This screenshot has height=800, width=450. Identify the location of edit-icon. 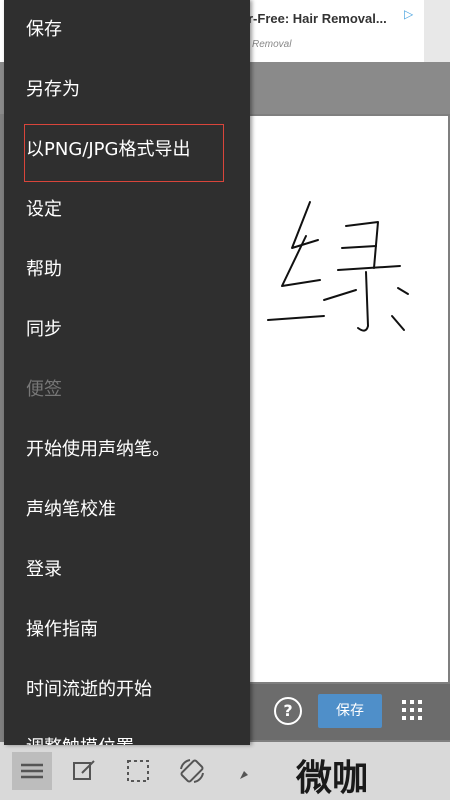
(84, 770).